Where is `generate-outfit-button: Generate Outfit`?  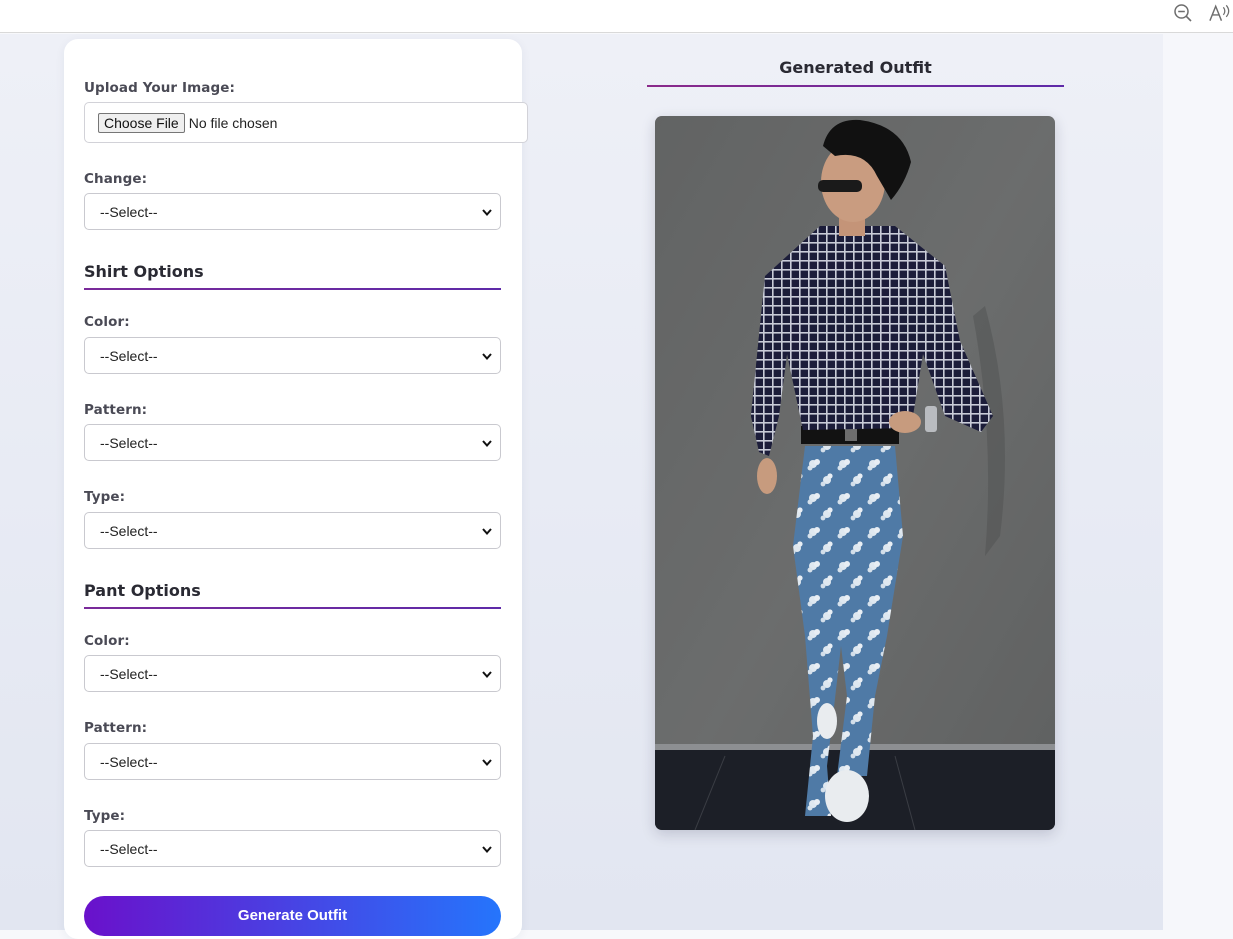
generate-outfit-button: Generate Outfit is located at coordinates (292, 916).